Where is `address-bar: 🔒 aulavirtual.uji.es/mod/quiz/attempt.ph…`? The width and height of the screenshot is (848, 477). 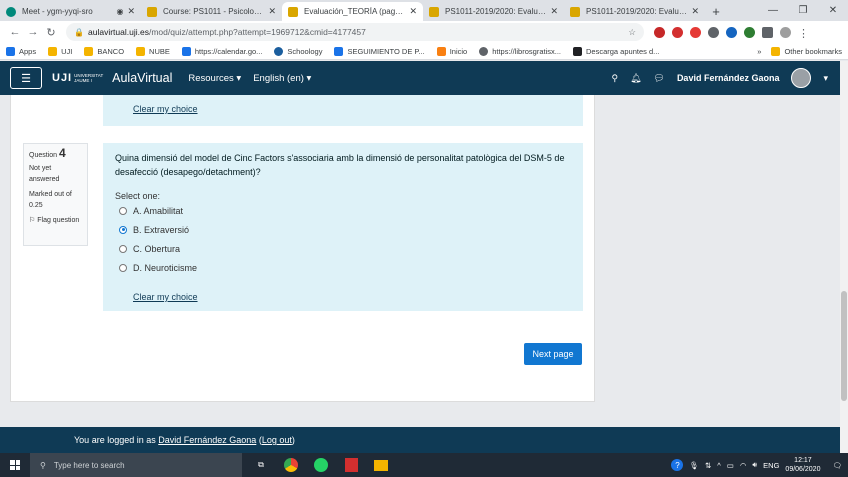 address-bar: 🔒 aulavirtual.uji.es/mod/quiz/attempt.ph… is located at coordinates (355, 32).